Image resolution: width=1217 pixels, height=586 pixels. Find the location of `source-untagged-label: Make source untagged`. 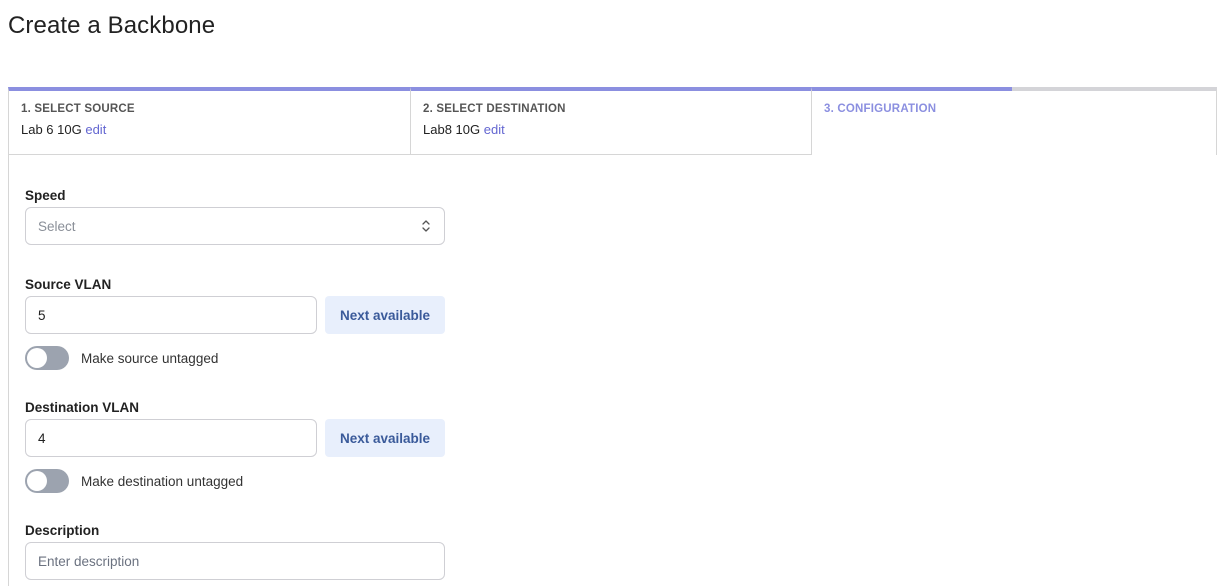

source-untagged-label: Make source untagged is located at coordinates (150, 358).